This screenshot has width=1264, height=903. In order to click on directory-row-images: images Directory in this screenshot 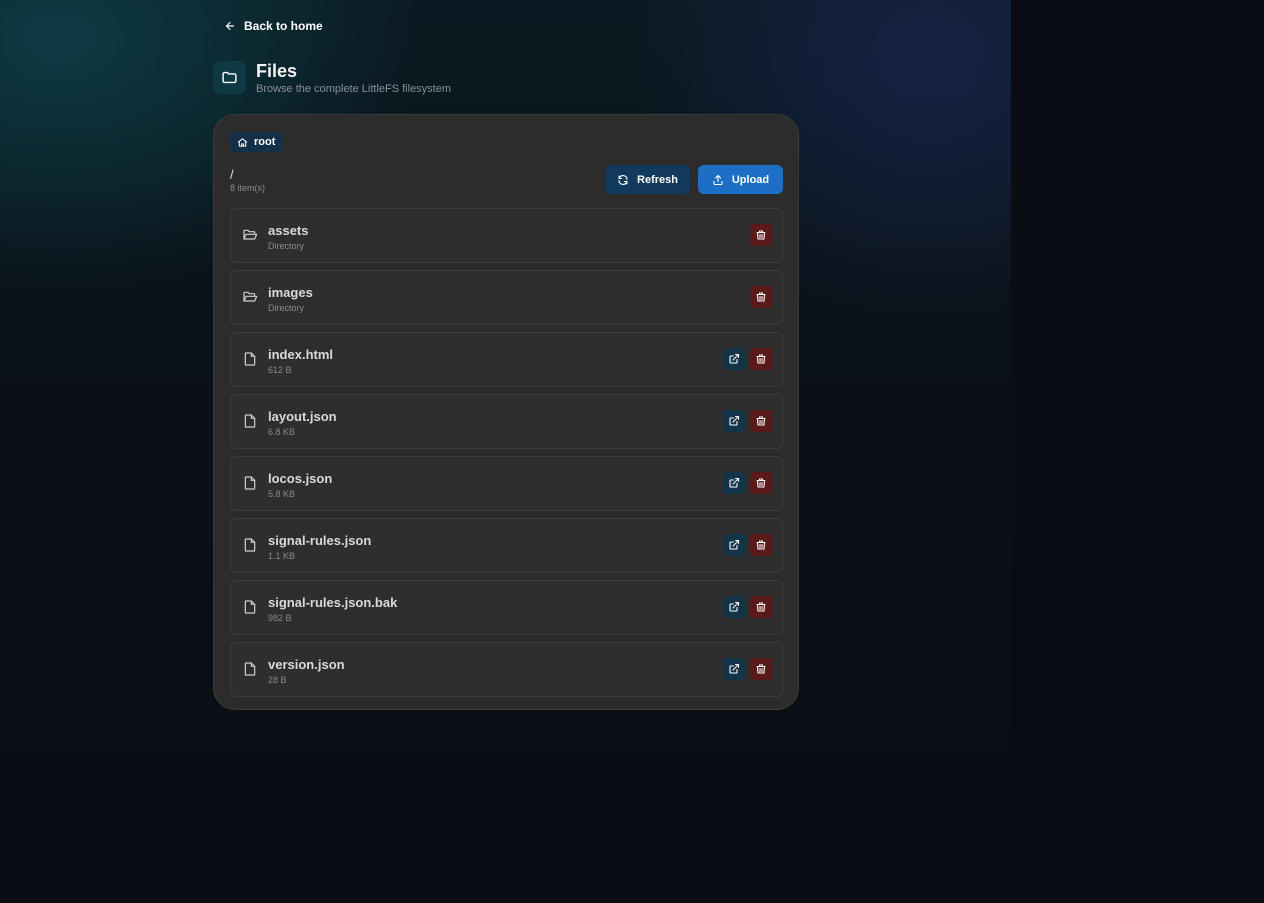, I will do `click(506, 297)`.